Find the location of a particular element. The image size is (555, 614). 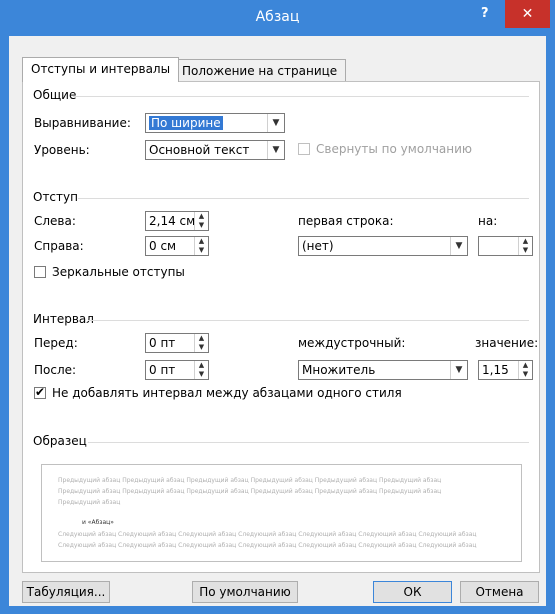

mirror-indents-label: Зеркальные отступы is located at coordinates (118, 272).